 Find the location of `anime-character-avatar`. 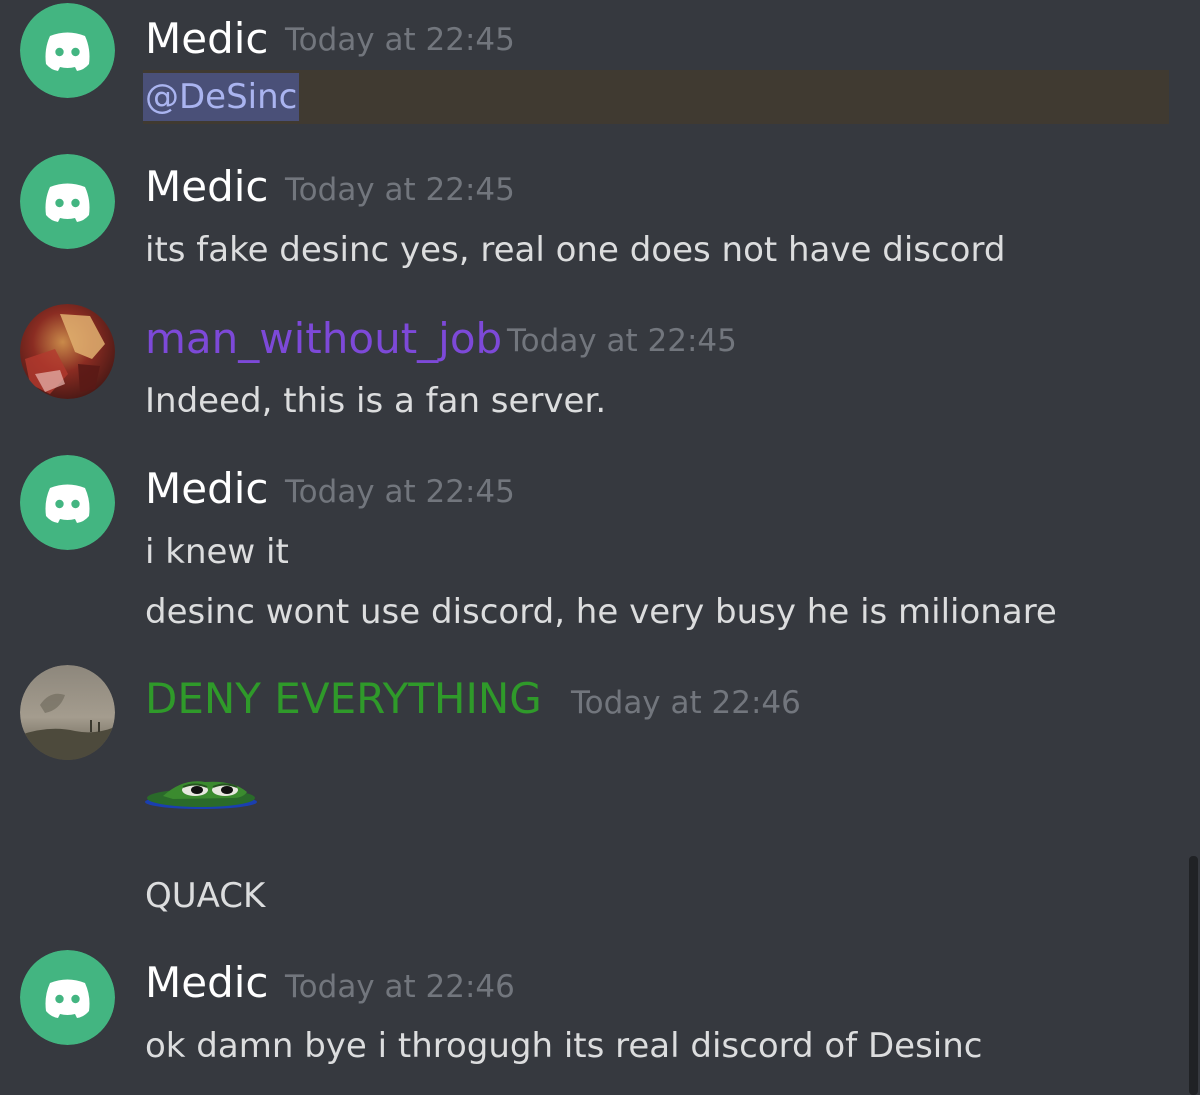

anime-character-avatar is located at coordinates (67, 351).